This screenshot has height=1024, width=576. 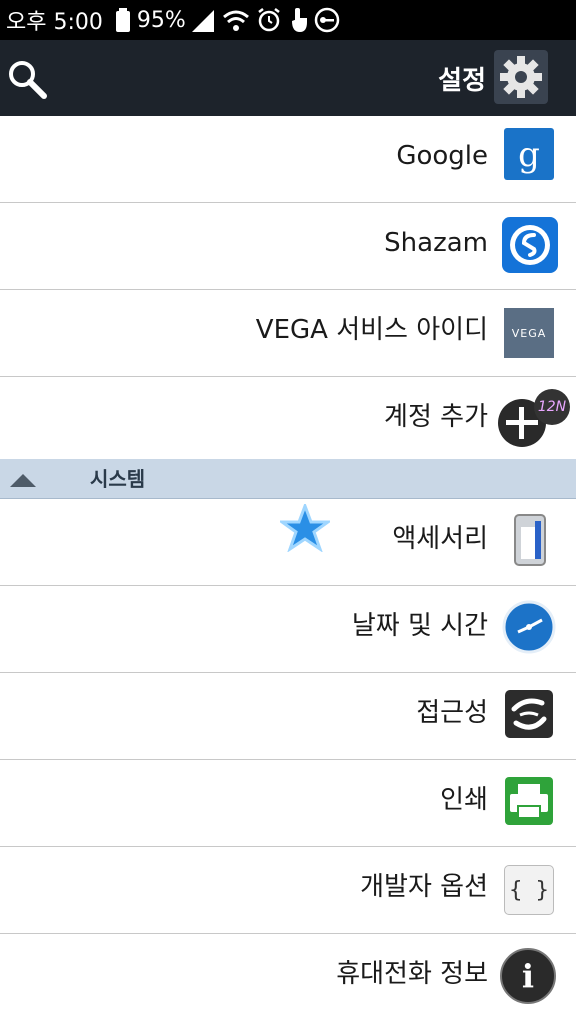 What do you see at coordinates (462, 81) in the screenshot?
I see `page-title: 설정` at bounding box center [462, 81].